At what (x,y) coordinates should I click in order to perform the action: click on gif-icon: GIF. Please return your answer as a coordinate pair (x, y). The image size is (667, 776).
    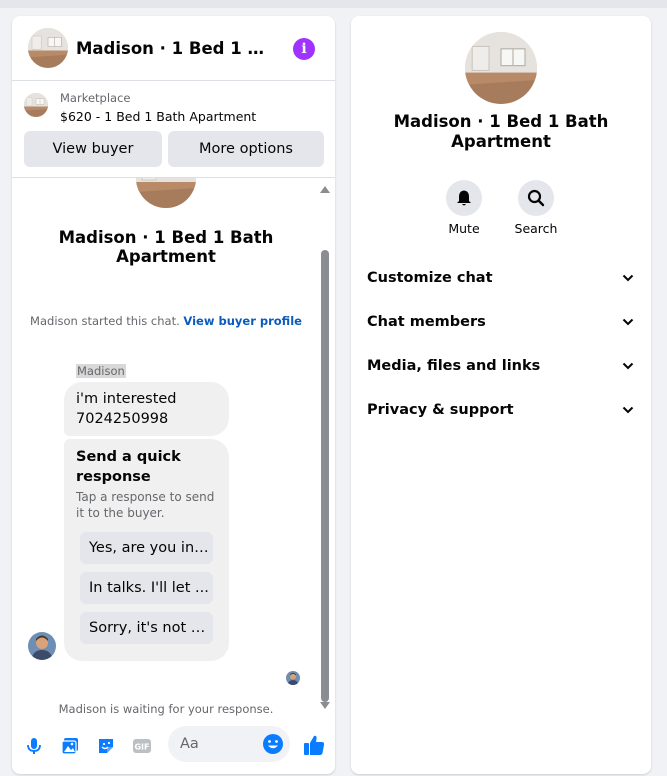
    Looking at the image, I should click on (142, 746).